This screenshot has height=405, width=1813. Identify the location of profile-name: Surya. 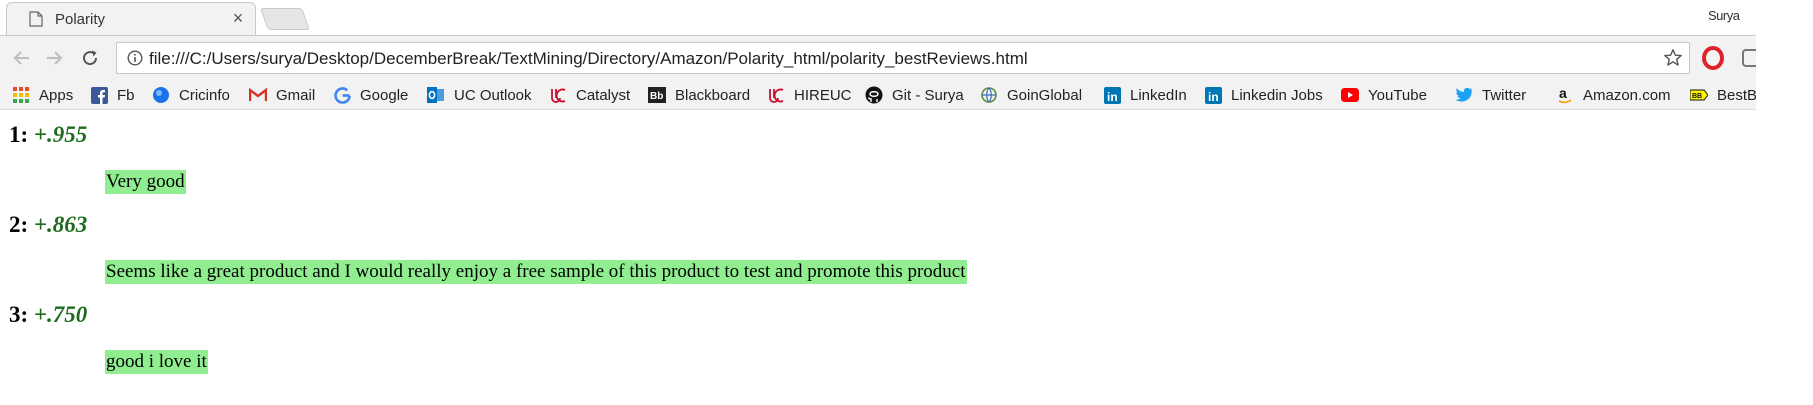
(1724, 15).